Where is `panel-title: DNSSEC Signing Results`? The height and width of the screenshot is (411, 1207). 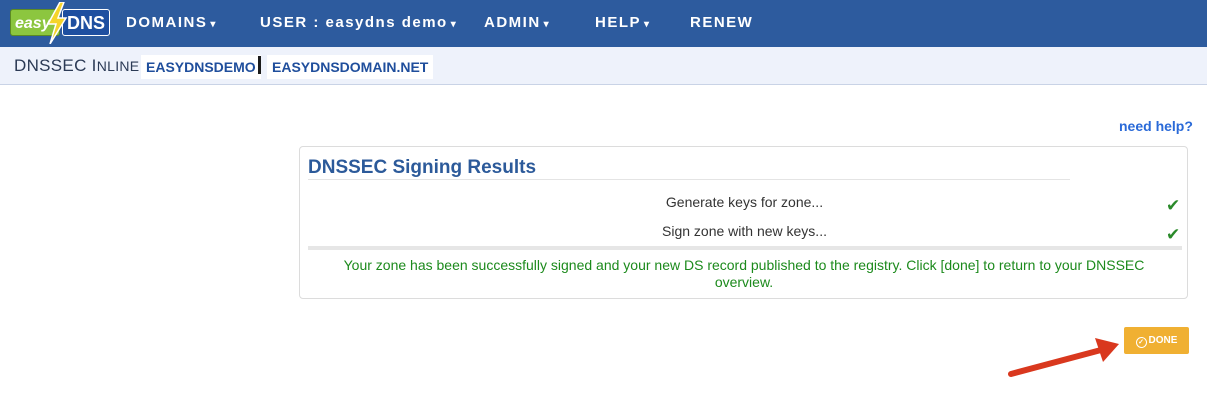
panel-title: DNSSEC Signing Results is located at coordinates (422, 167).